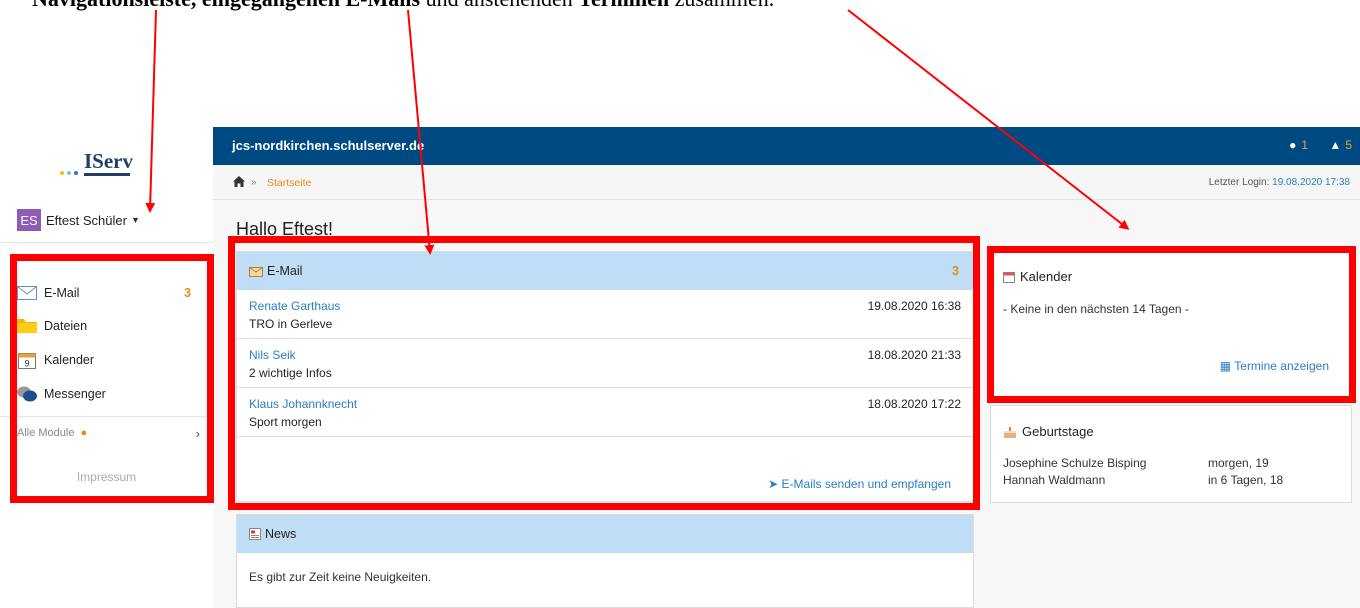 Image resolution: width=1360 pixels, height=608 pixels. What do you see at coordinates (605, 271) in the screenshot?
I see `email-panel-header: E-Mail 3` at bounding box center [605, 271].